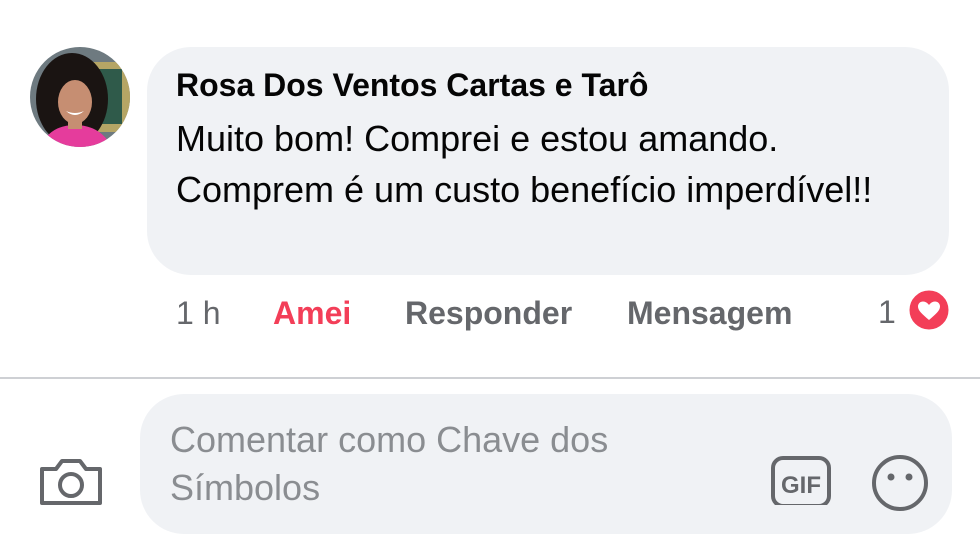 The height and width of the screenshot is (534, 980). Describe the element at coordinates (929, 310) in the screenshot. I see `heart-icon` at that location.